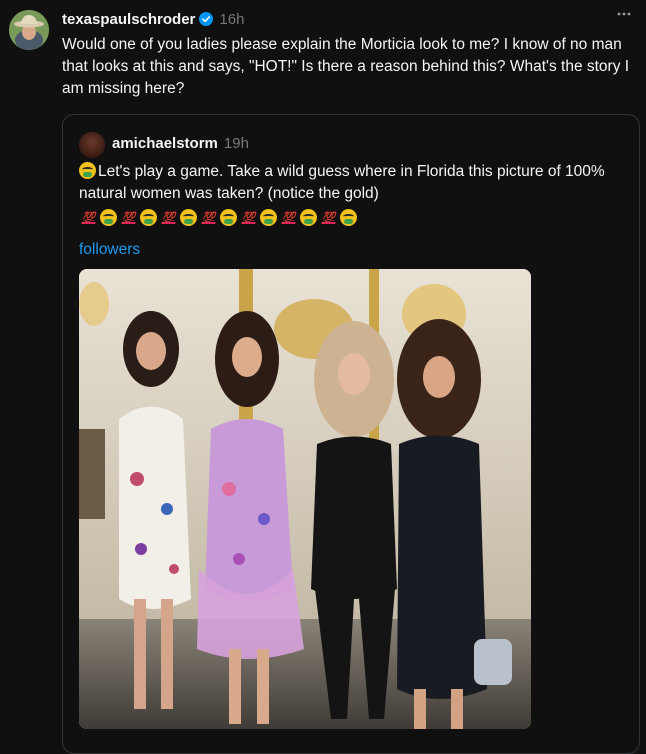  Describe the element at coordinates (128, 19) in the screenshot. I see `author-username: texaspaulschroder` at that location.